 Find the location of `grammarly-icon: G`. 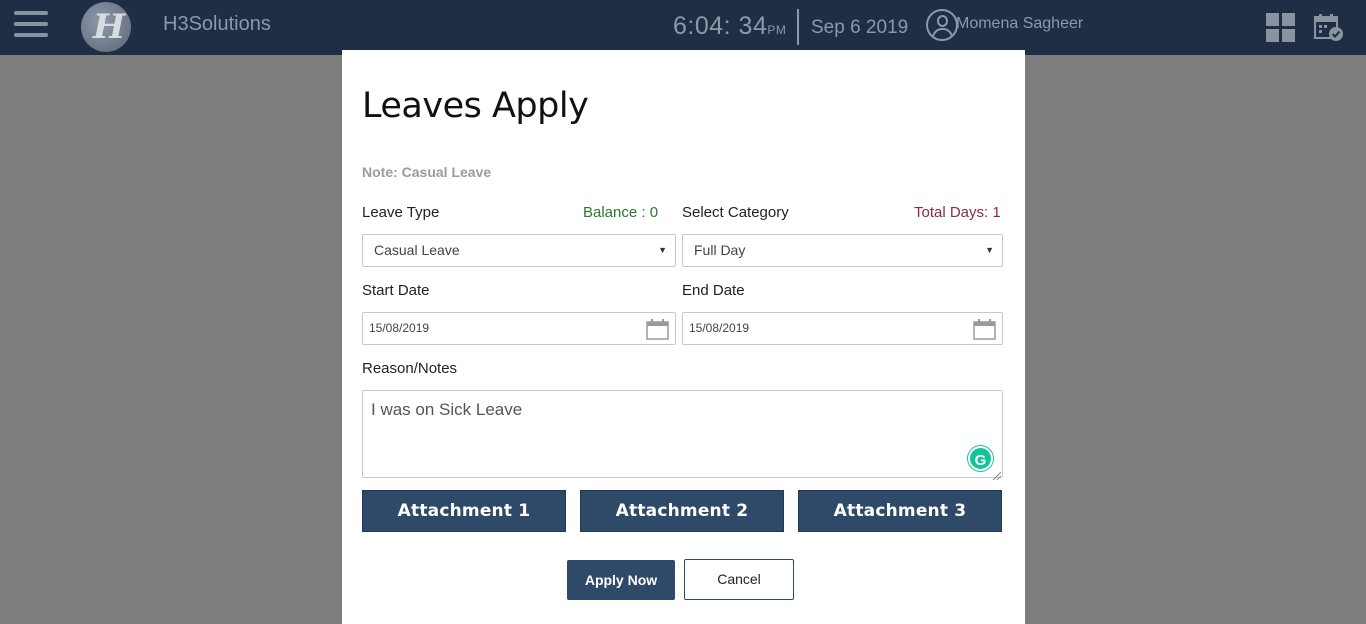

grammarly-icon: G is located at coordinates (980, 458).